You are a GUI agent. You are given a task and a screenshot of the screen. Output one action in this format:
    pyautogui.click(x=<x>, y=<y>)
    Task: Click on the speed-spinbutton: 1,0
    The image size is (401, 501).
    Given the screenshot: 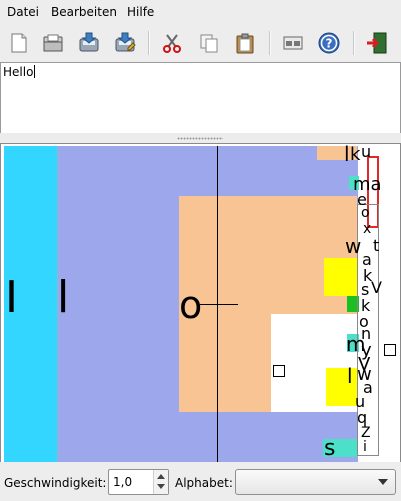 What is the action you would take?
    pyautogui.click(x=138, y=482)
    